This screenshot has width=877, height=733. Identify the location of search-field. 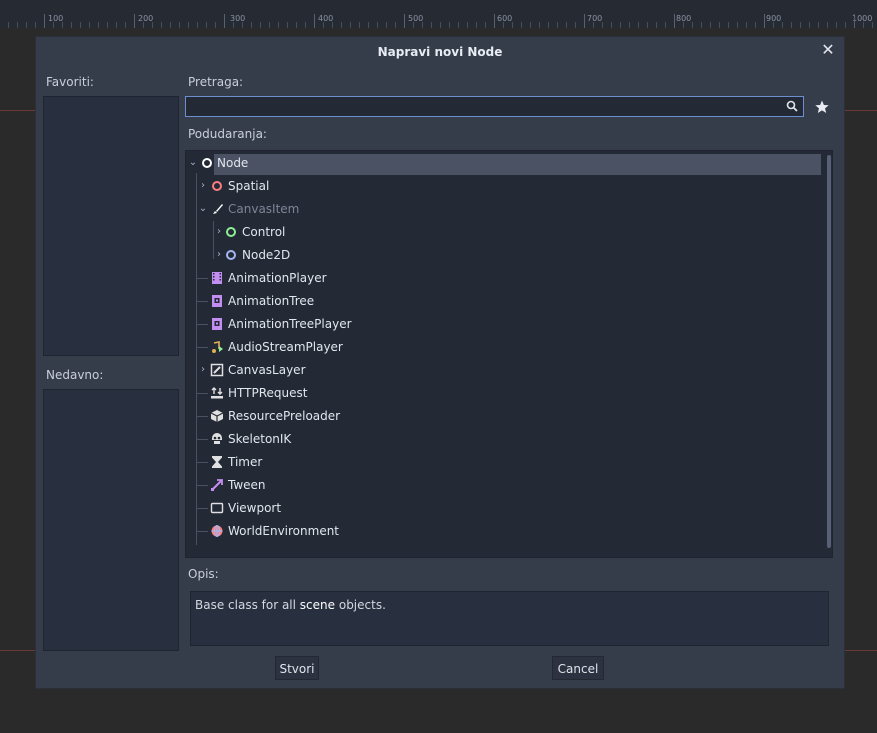
(494, 106).